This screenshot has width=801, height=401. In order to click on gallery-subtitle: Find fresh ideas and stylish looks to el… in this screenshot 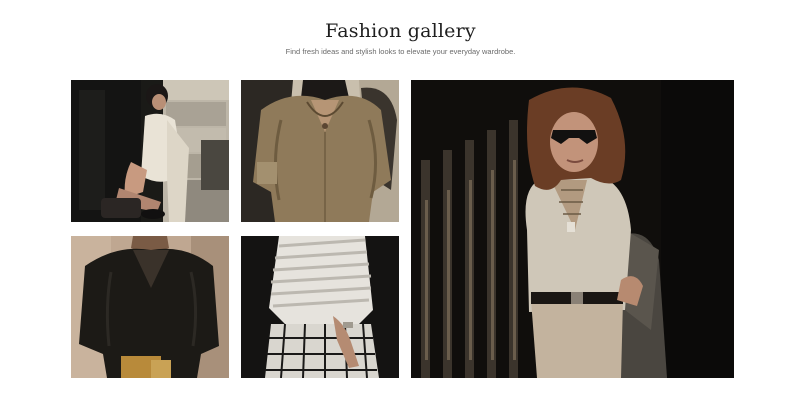, I will do `click(400, 51)`.